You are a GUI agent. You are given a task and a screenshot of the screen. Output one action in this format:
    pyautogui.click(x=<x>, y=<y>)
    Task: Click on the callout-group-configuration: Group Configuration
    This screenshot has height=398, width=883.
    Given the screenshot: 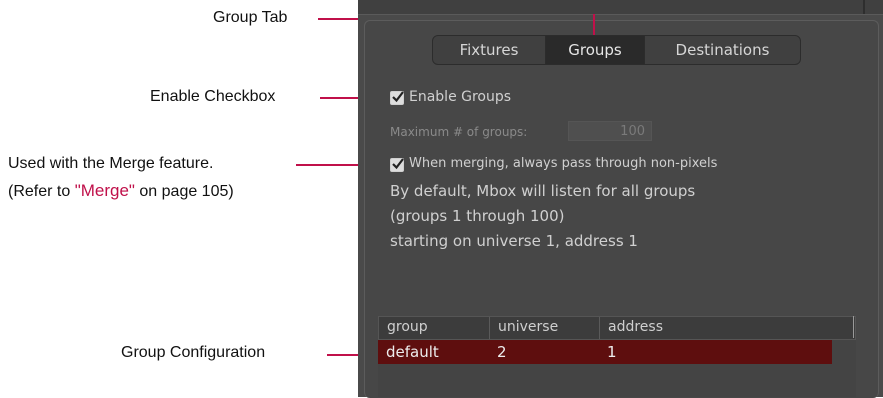 What is the action you would take?
    pyautogui.click(x=193, y=352)
    